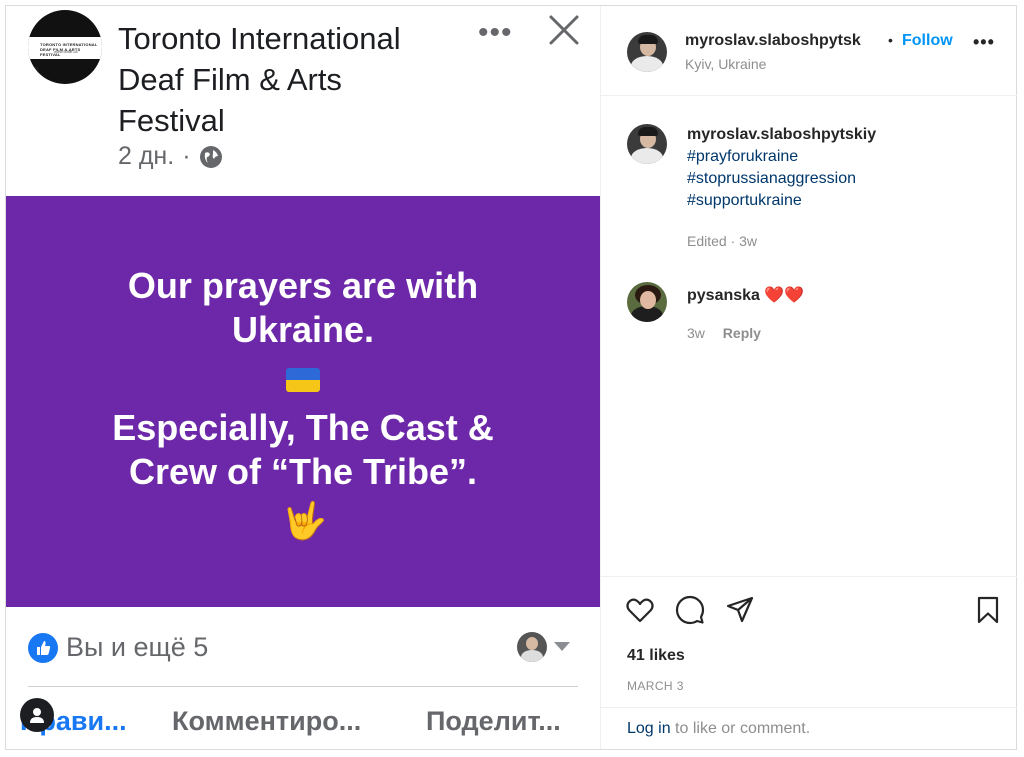 This screenshot has height=757, width=1024. What do you see at coordinates (744, 201) in the screenshot?
I see `hashtag-link: #supportukraine` at bounding box center [744, 201].